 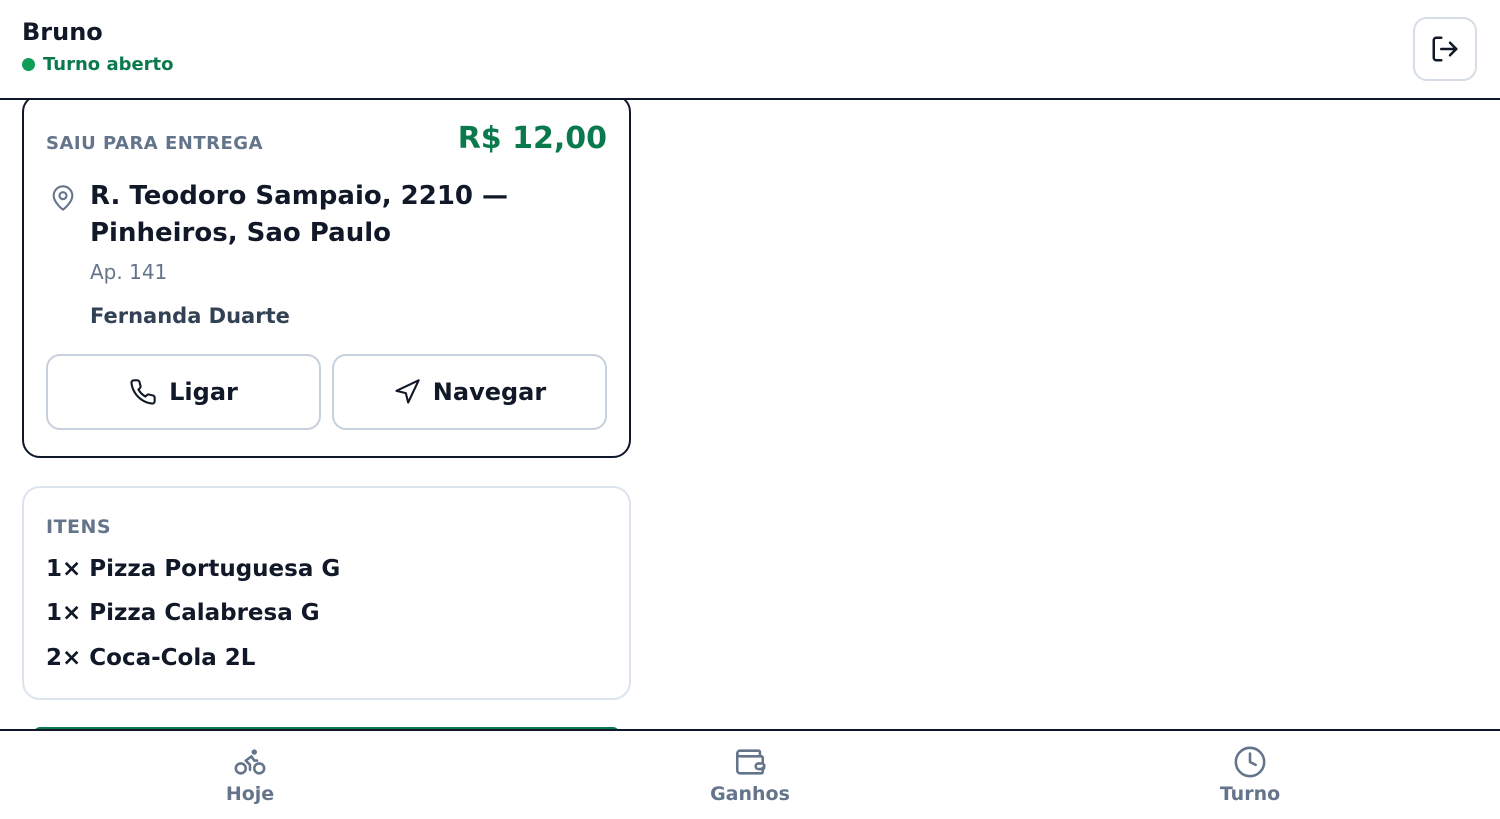 I want to click on map-pin-icon, so click(x=63, y=198).